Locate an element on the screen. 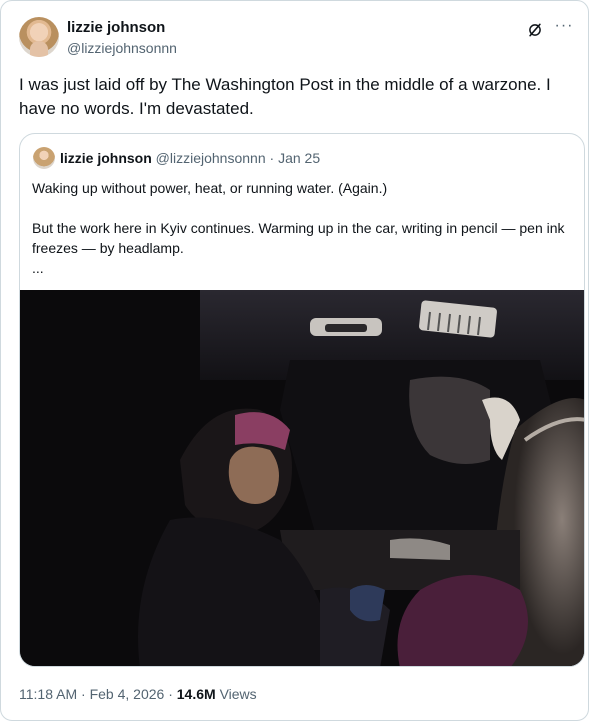 The height and width of the screenshot is (721, 589). post-time: 11:18 AM is located at coordinates (48, 694).